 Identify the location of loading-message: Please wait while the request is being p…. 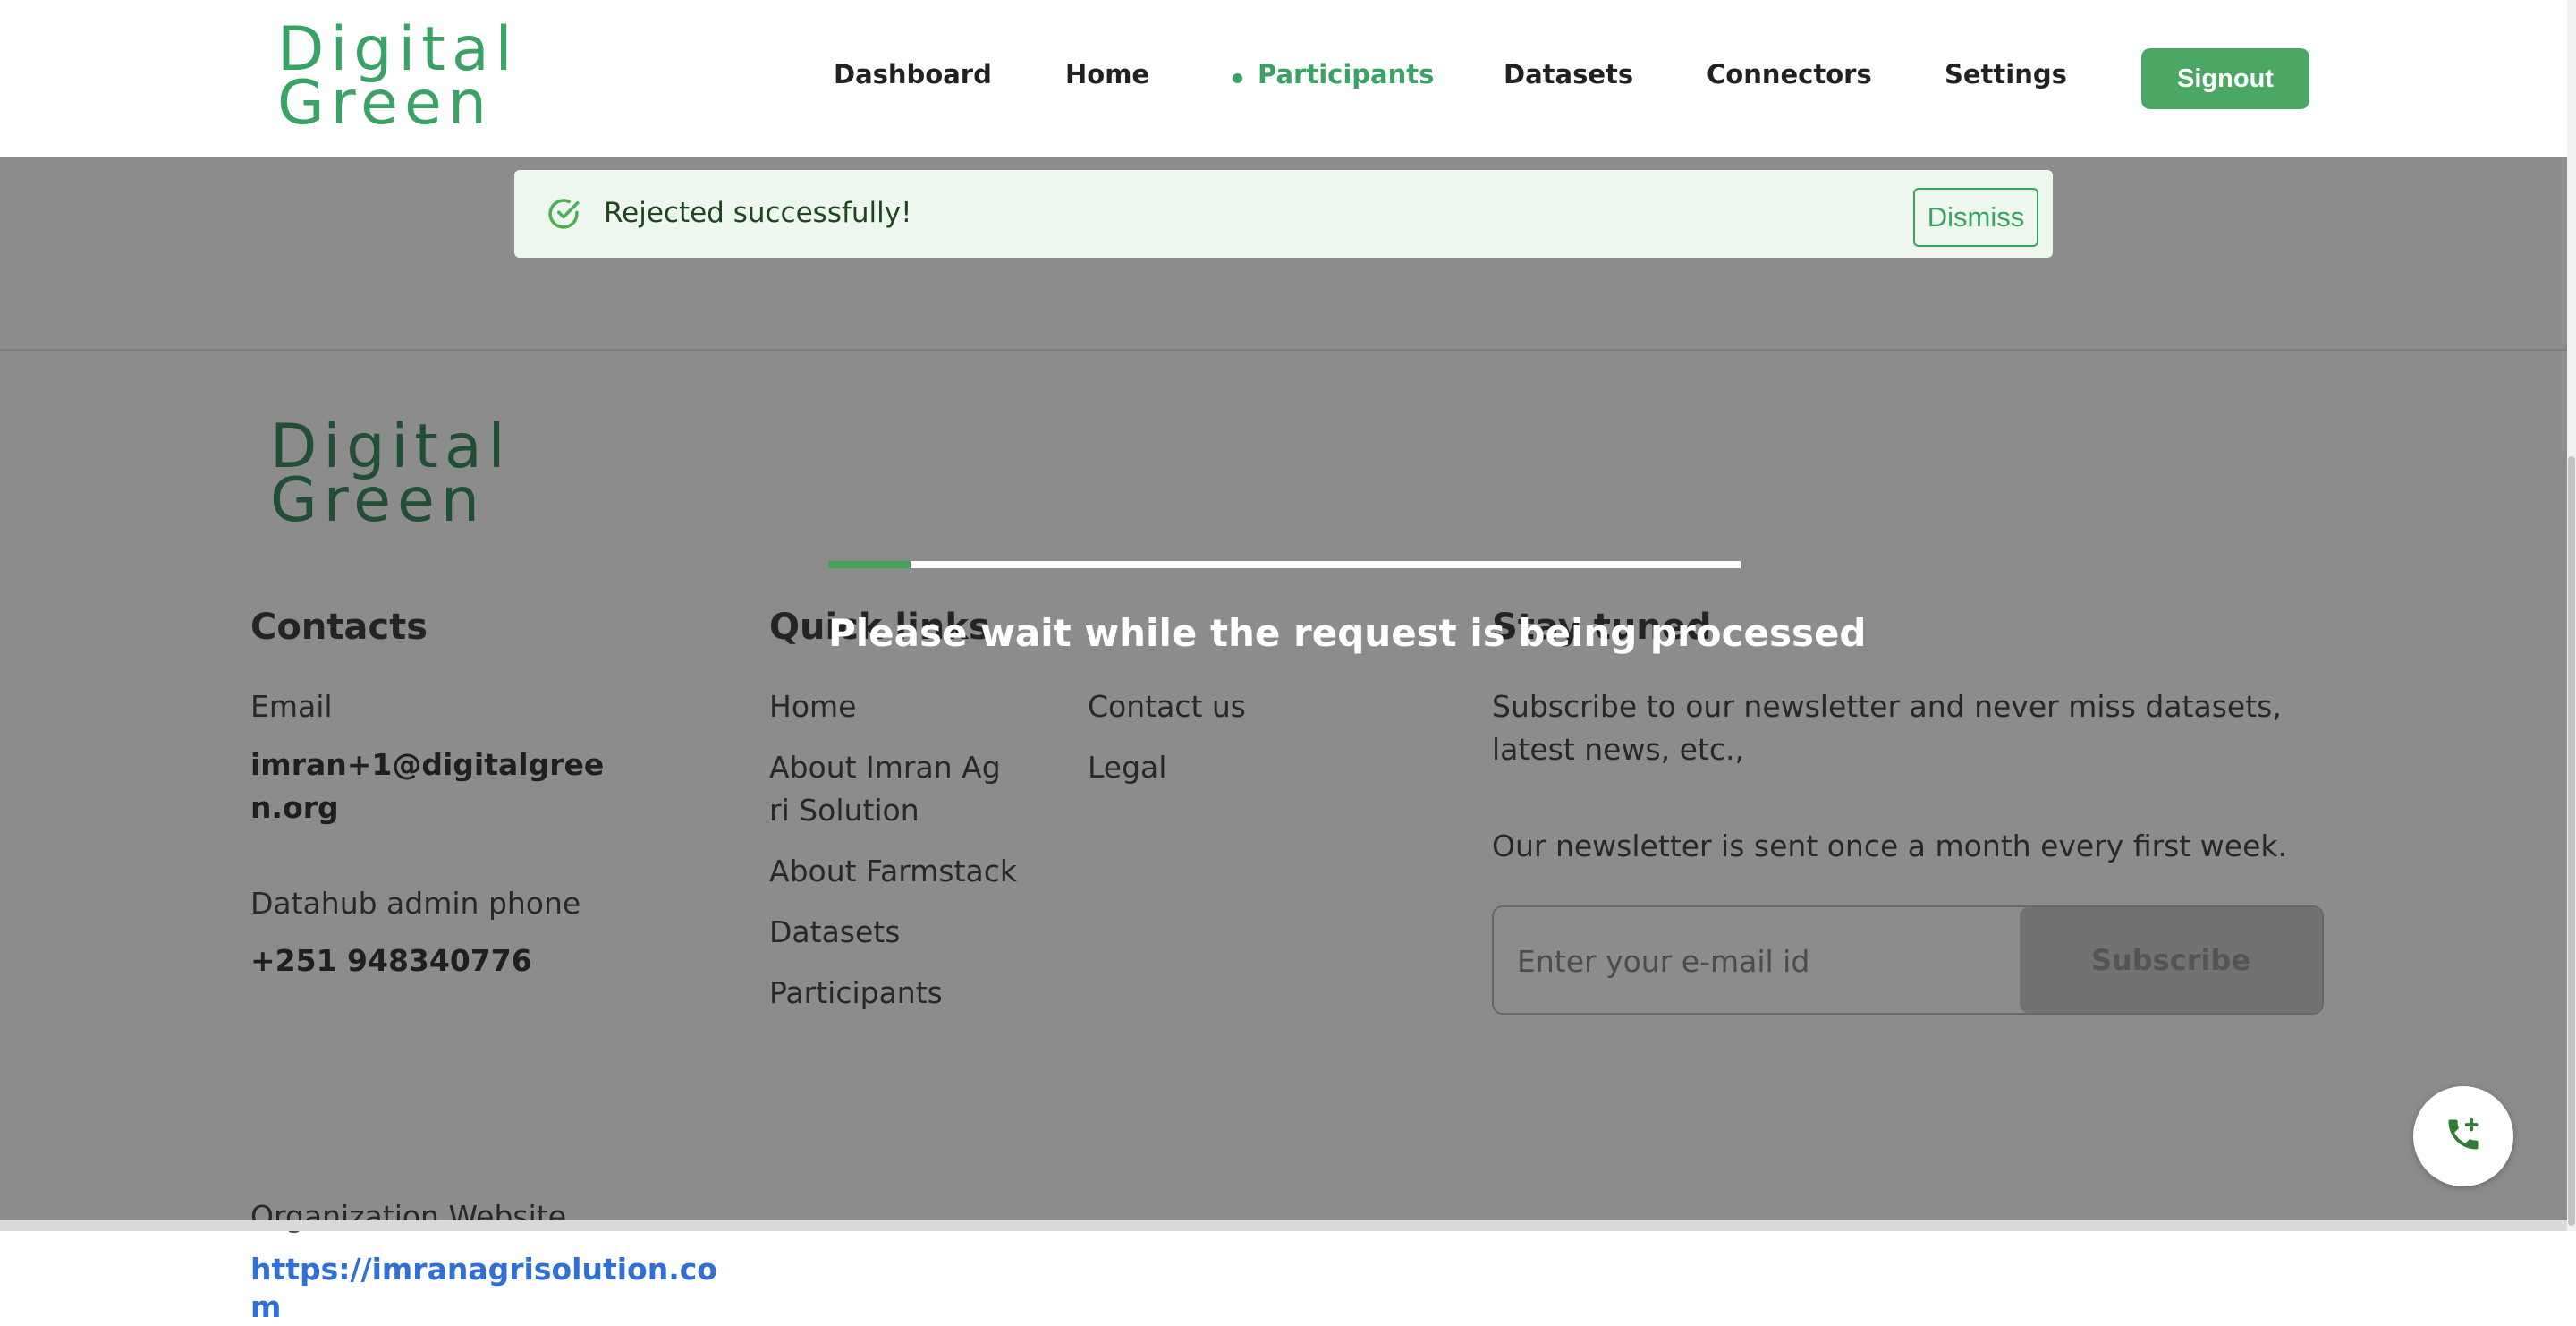
(1347, 633).